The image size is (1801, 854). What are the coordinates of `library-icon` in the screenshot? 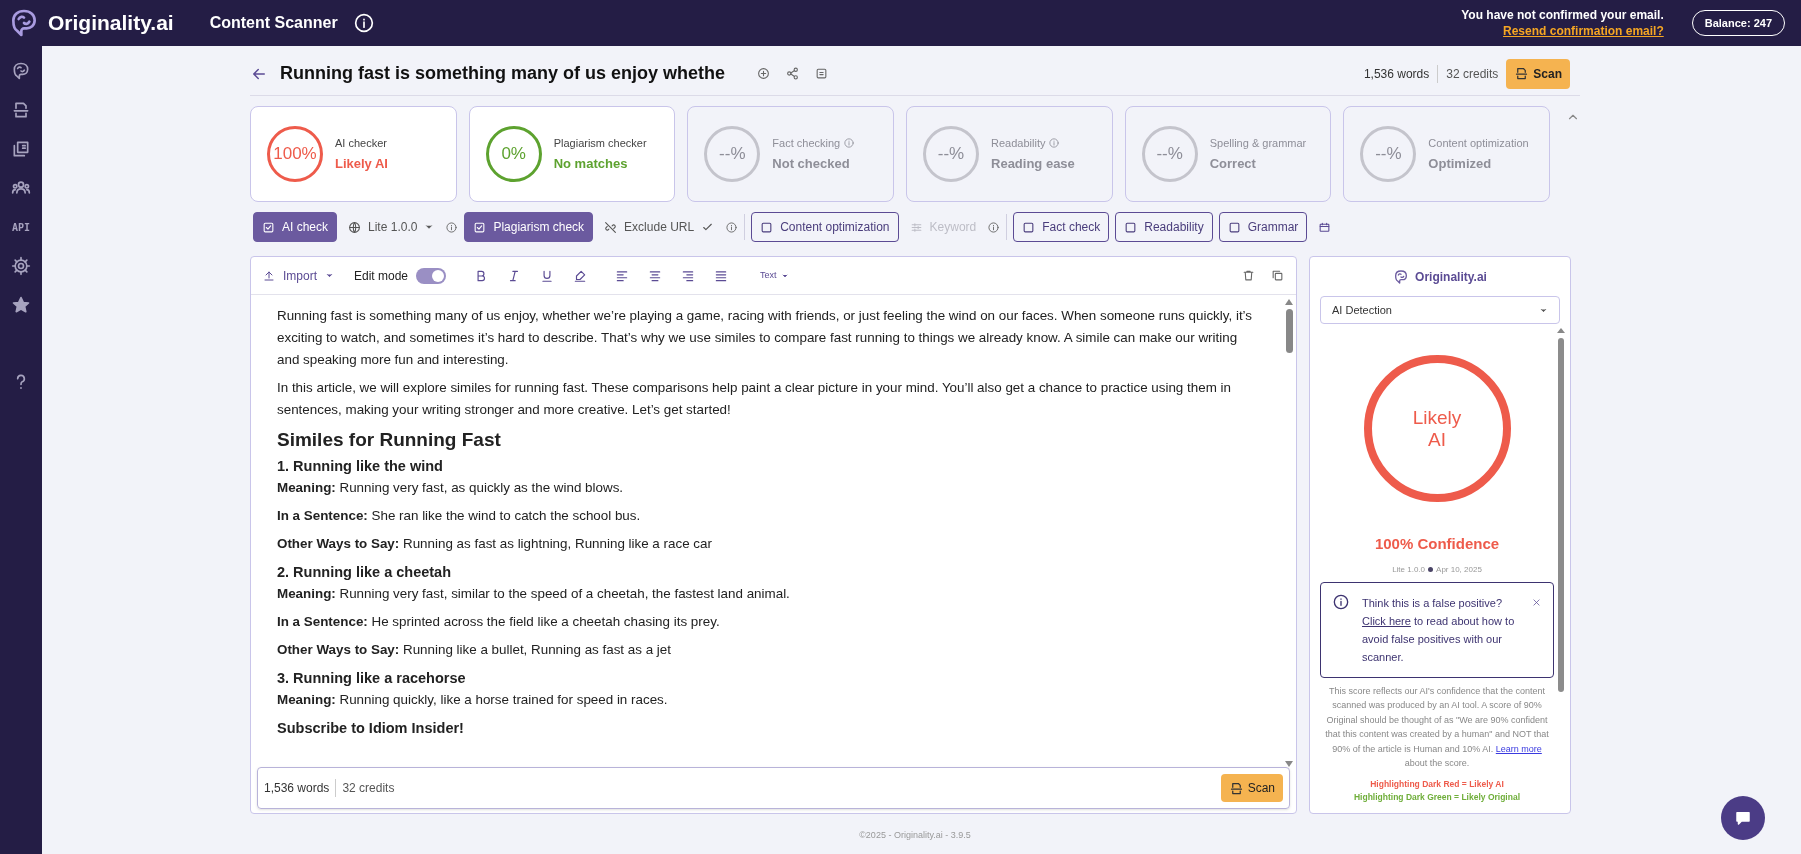 It's located at (21, 149).